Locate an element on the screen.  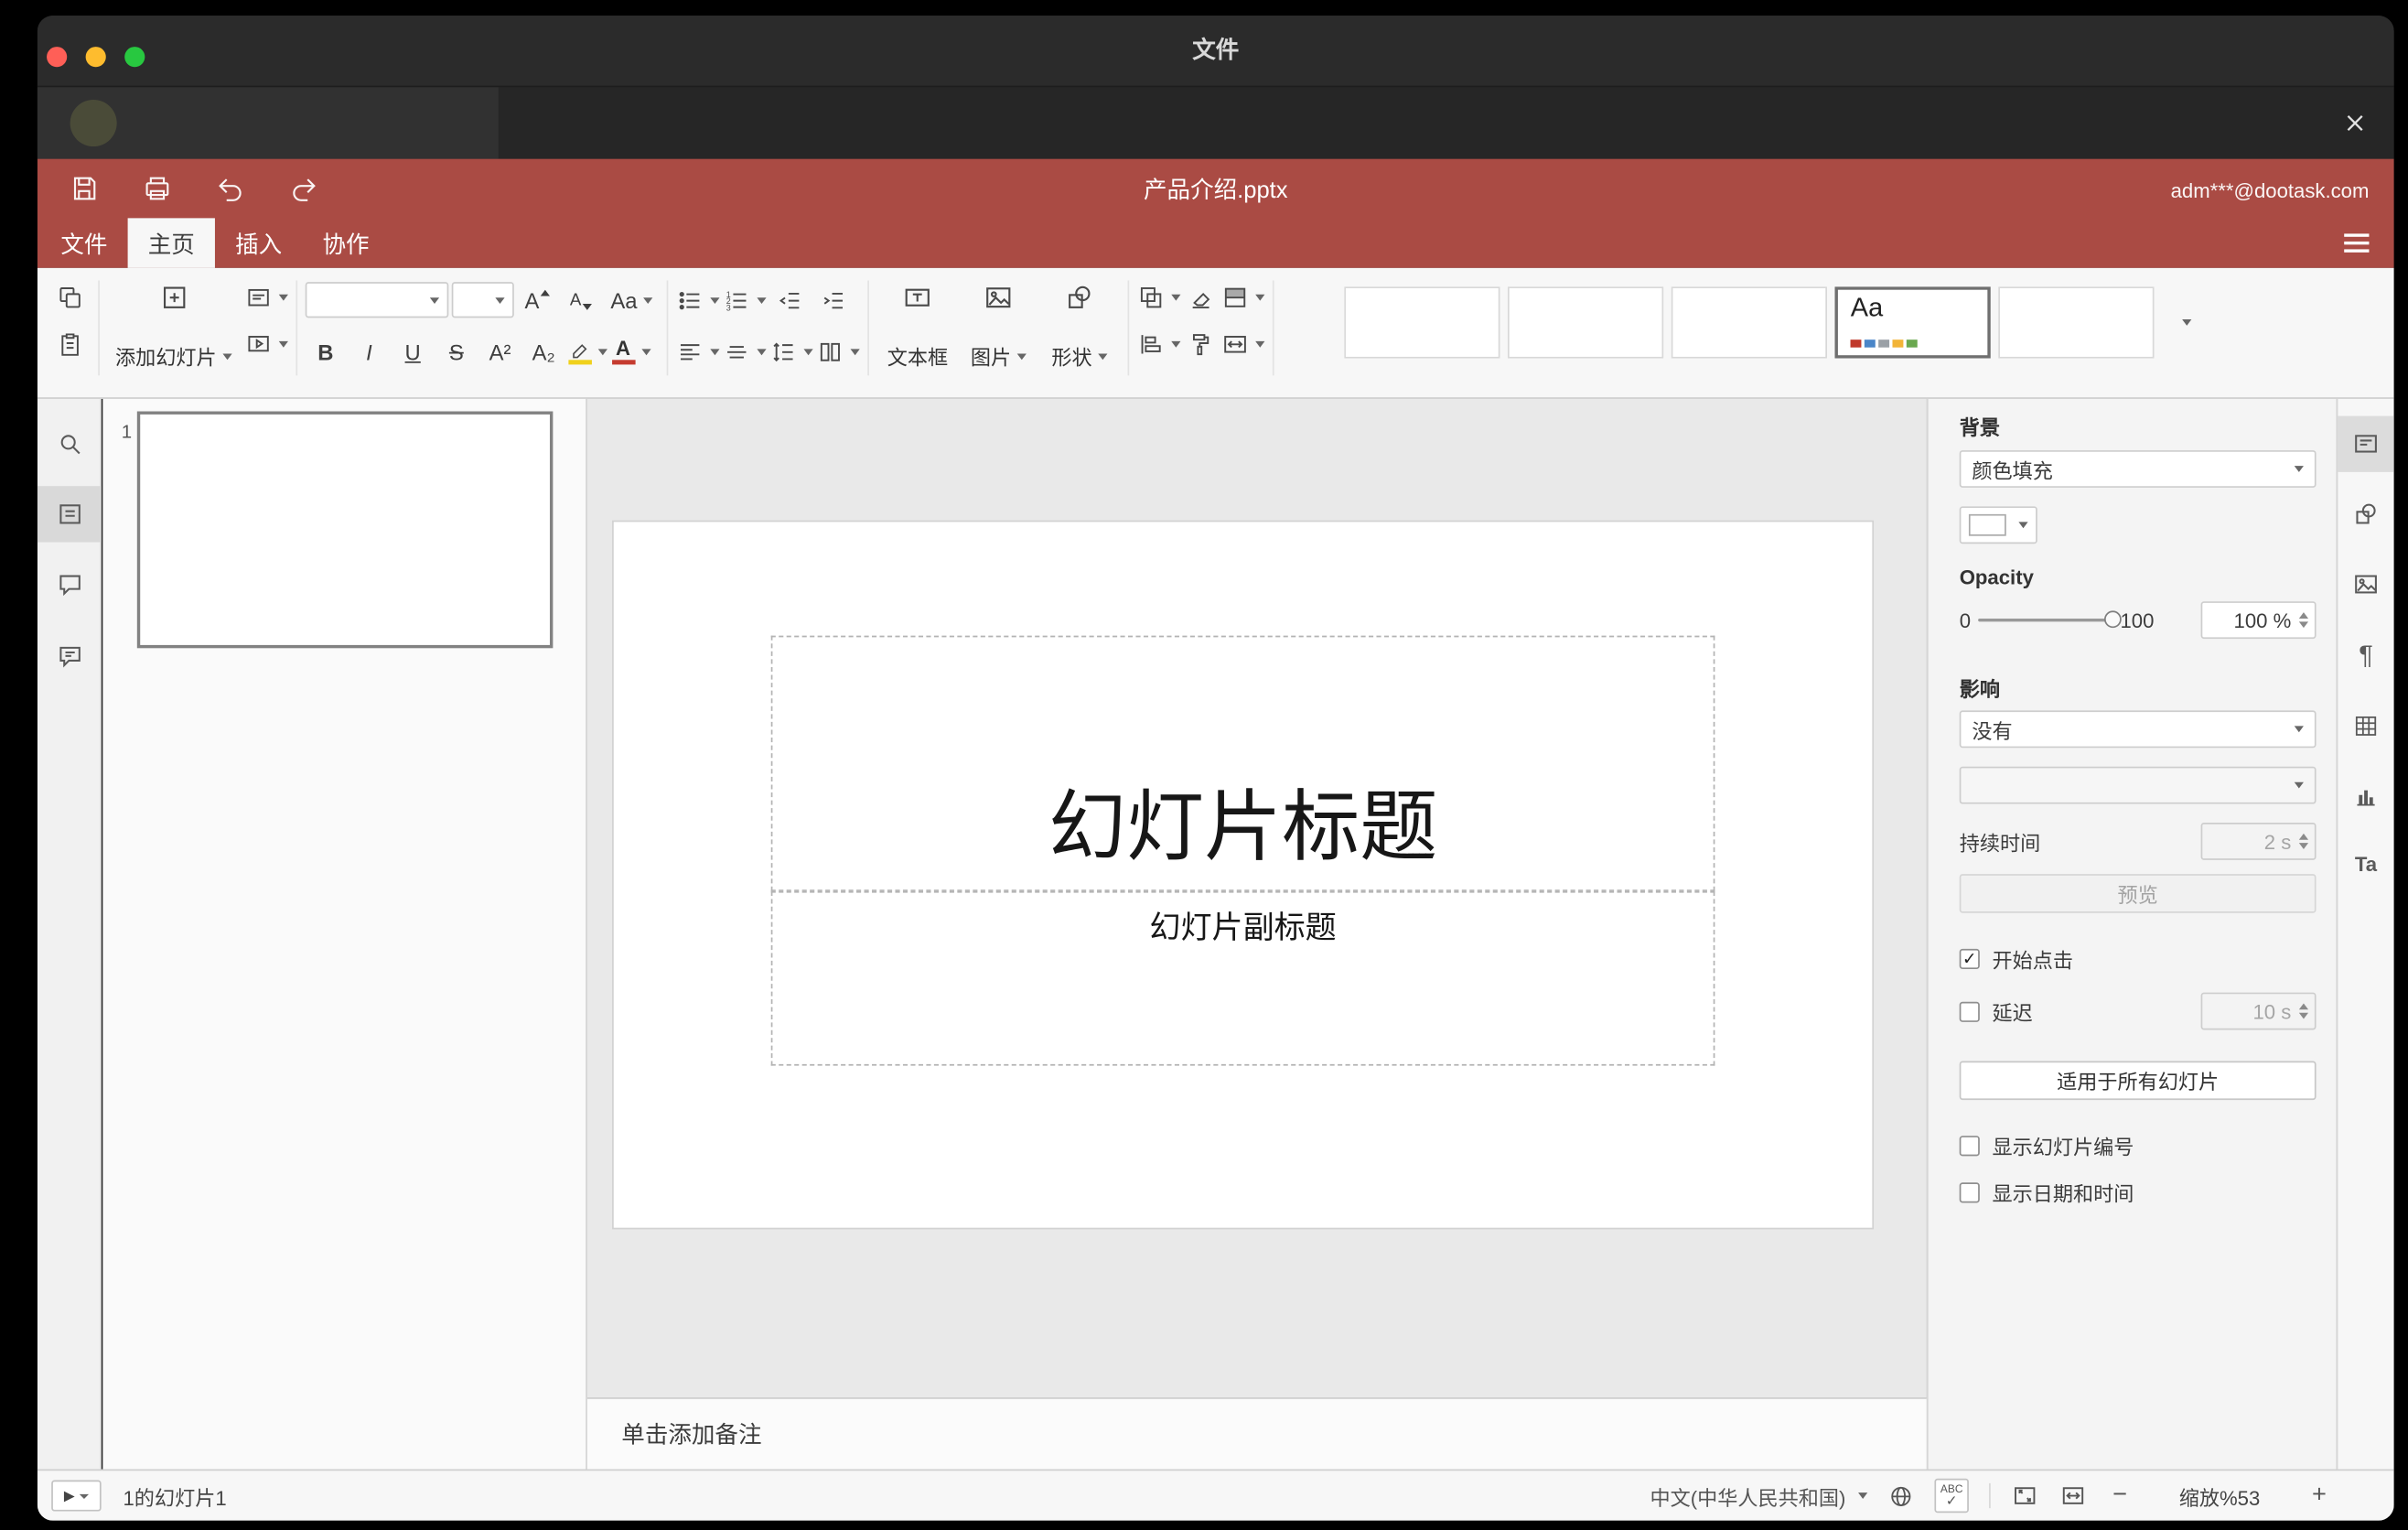
increase-font-size-button: A is located at coordinates (537, 300).